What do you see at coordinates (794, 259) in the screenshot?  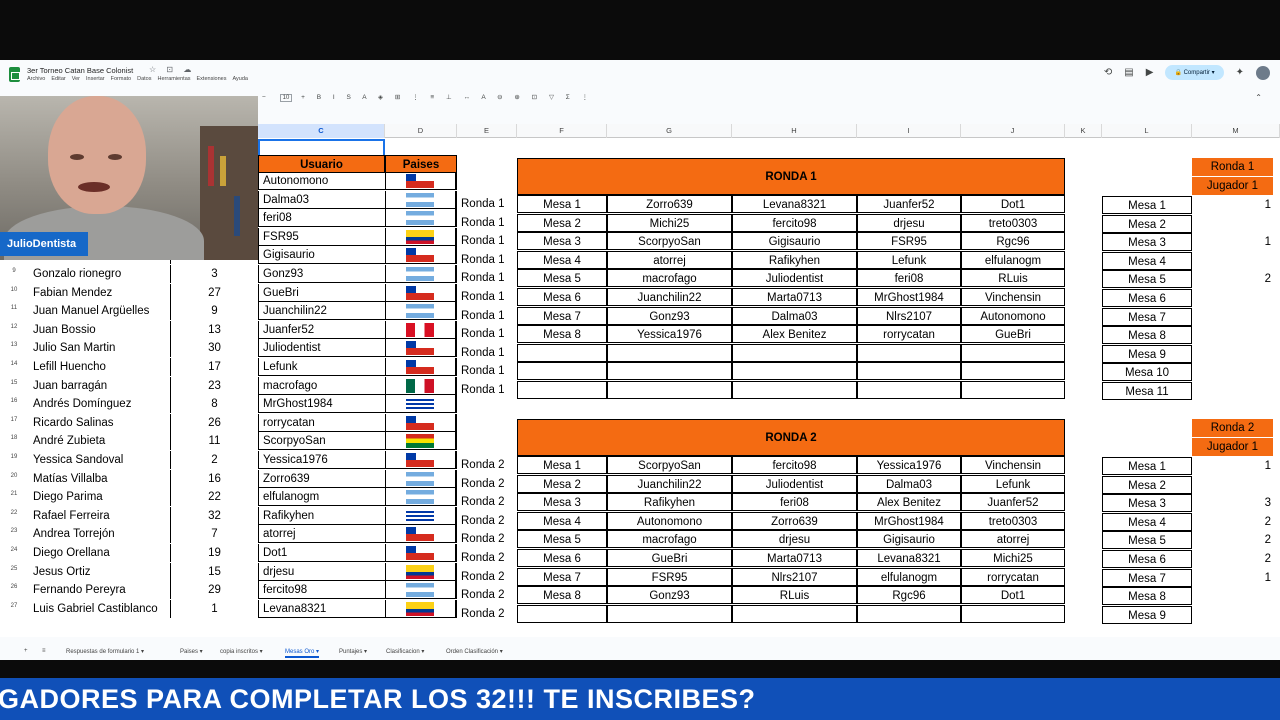 I see `ronda1-table-cell: Rafikyhen` at bounding box center [794, 259].